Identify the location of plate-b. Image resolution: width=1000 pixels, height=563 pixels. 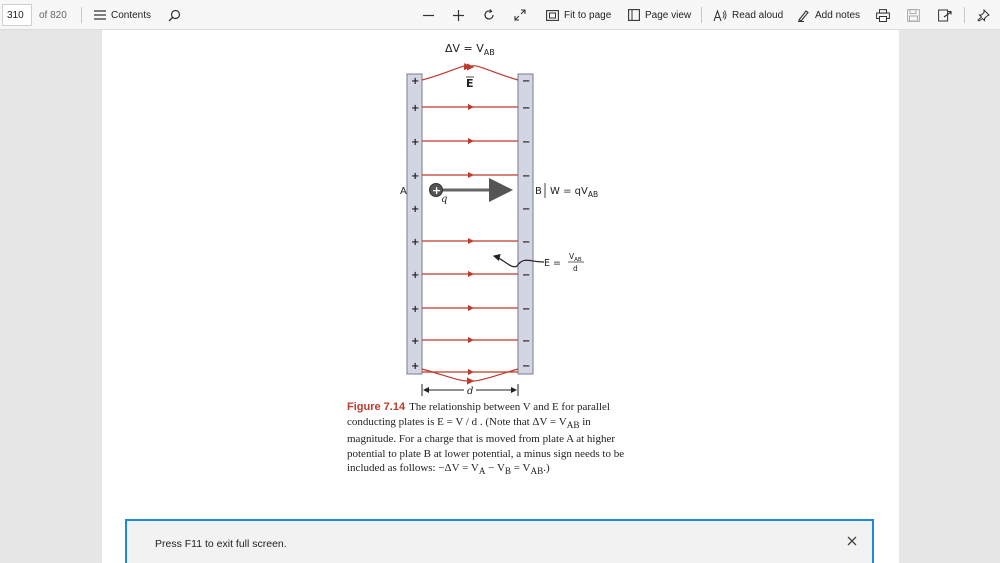
(525, 224).